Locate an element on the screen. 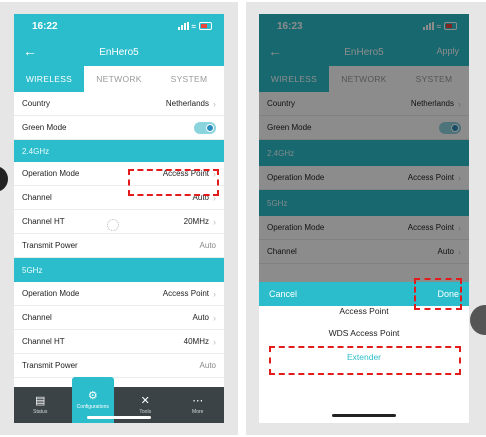 The image size is (486, 437). status-bar: 16:22 ≈ is located at coordinates (119, 26).